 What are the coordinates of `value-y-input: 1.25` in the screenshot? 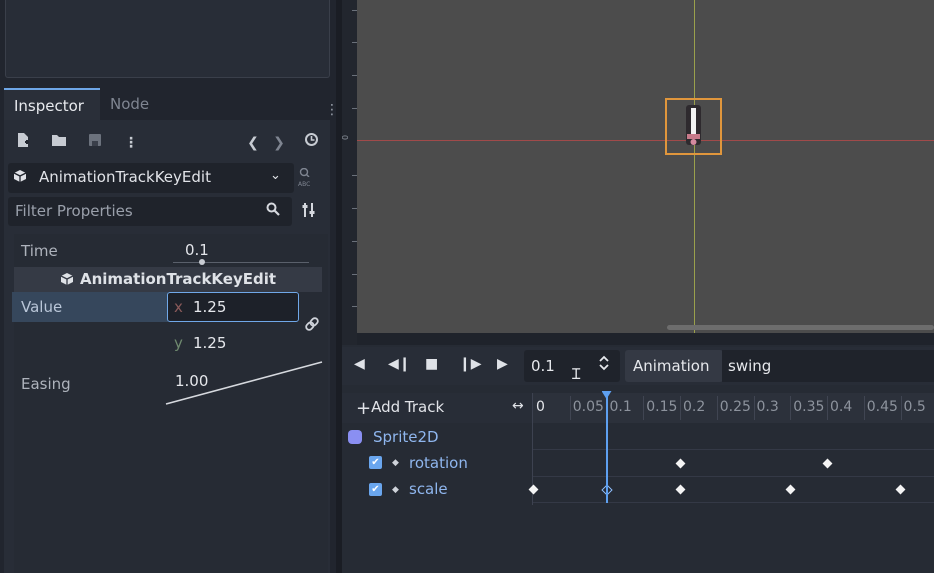 It's located at (209, 343).